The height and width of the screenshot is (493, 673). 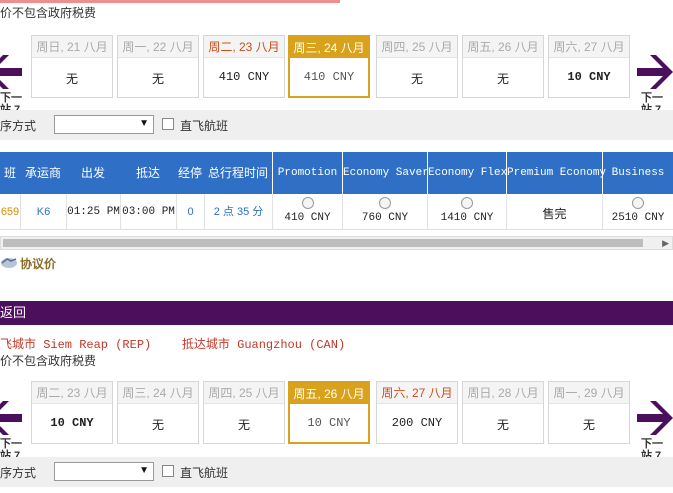 I want to click on col-duration: 总行程时间, so click(x=237, y=173).